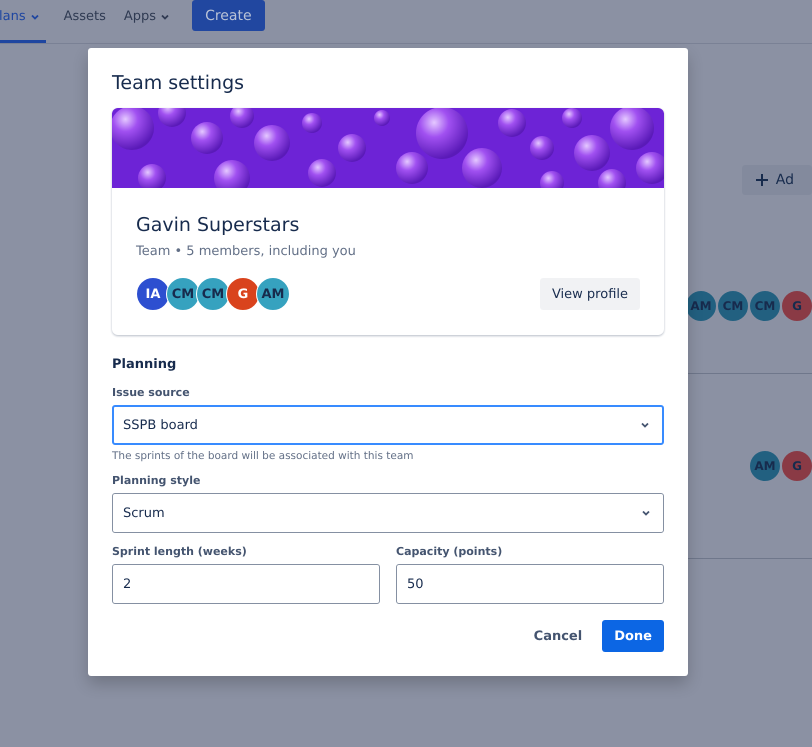 The image size is (812, 747). I want to click on field-label: Issue source, so click(151, 392).